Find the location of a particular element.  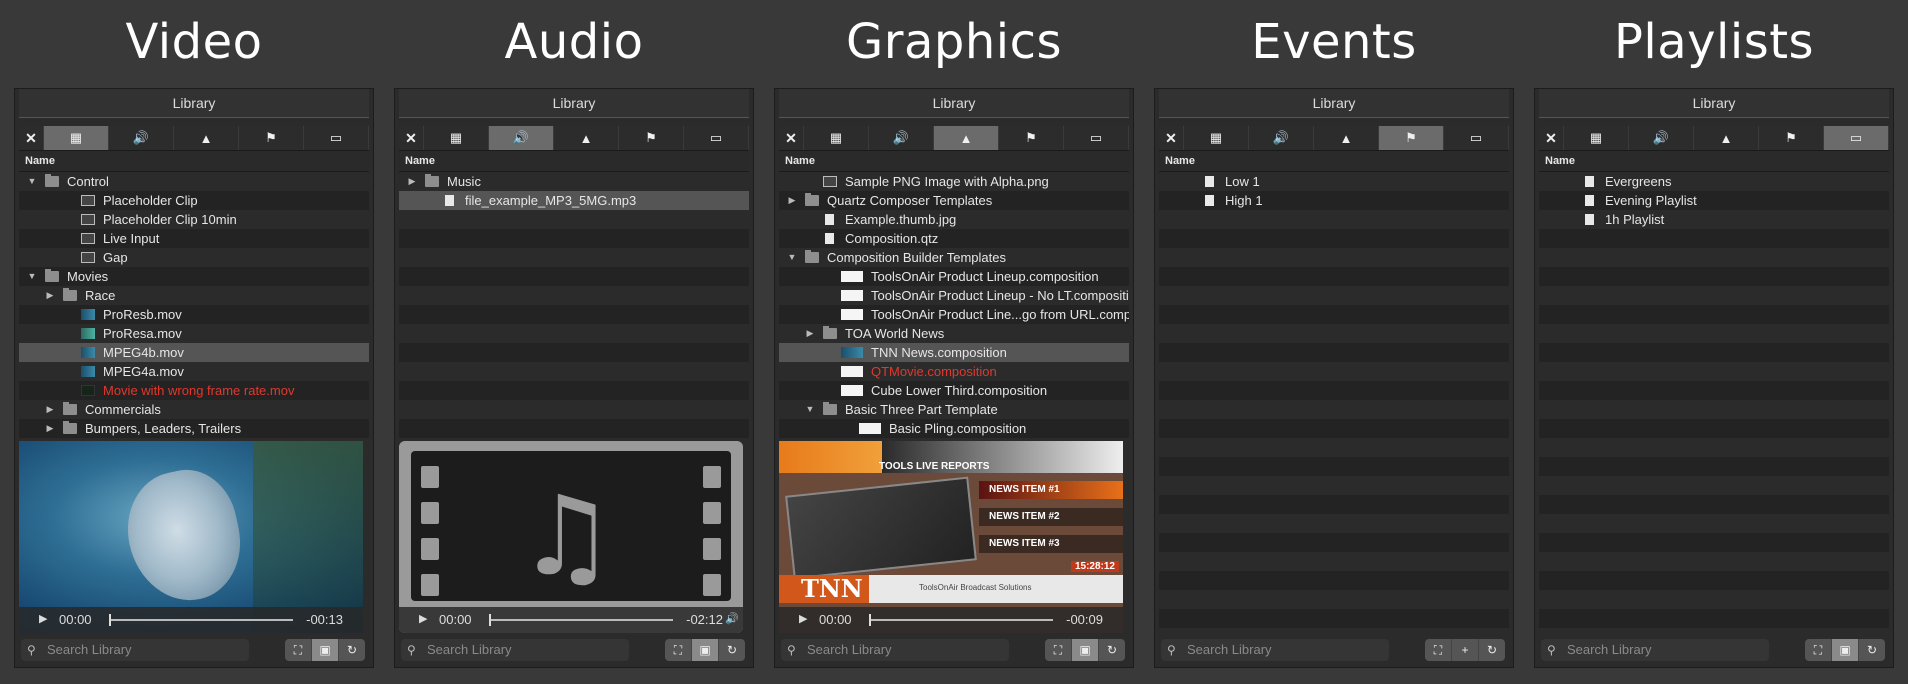

list-item: ▼ Control is located at coordinates (194, 181).